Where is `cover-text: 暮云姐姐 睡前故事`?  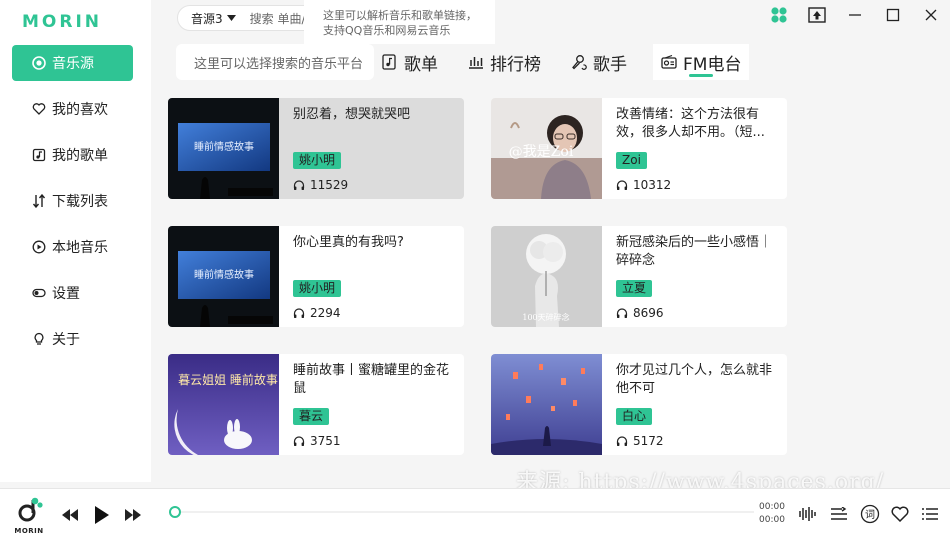 cover-text: 暮云姐姐 睡前故事 is located at coordinates (228, 379).